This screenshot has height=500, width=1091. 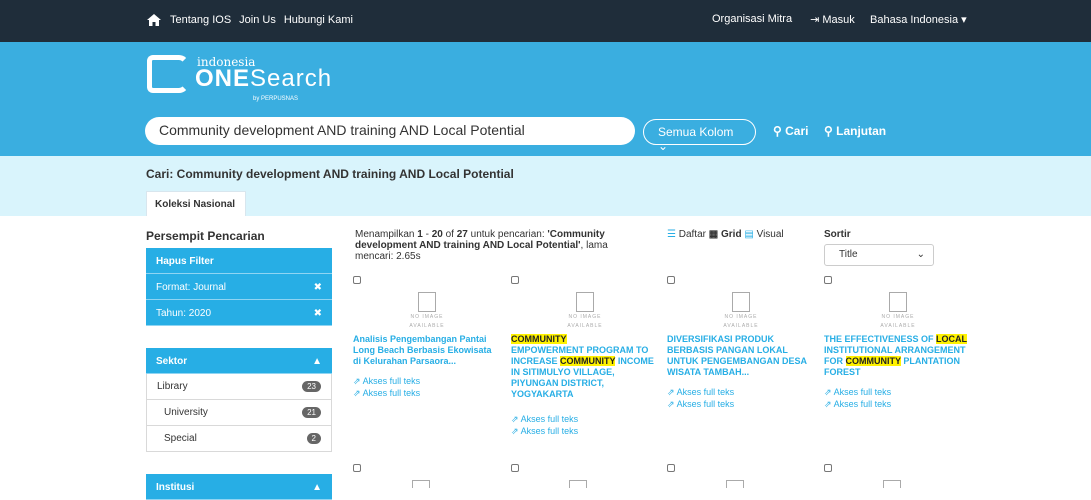 What do you see at coordinates (848, 254) in the screenshot?
I see `sort-select-value: Title` at bounding box center [848, 254].